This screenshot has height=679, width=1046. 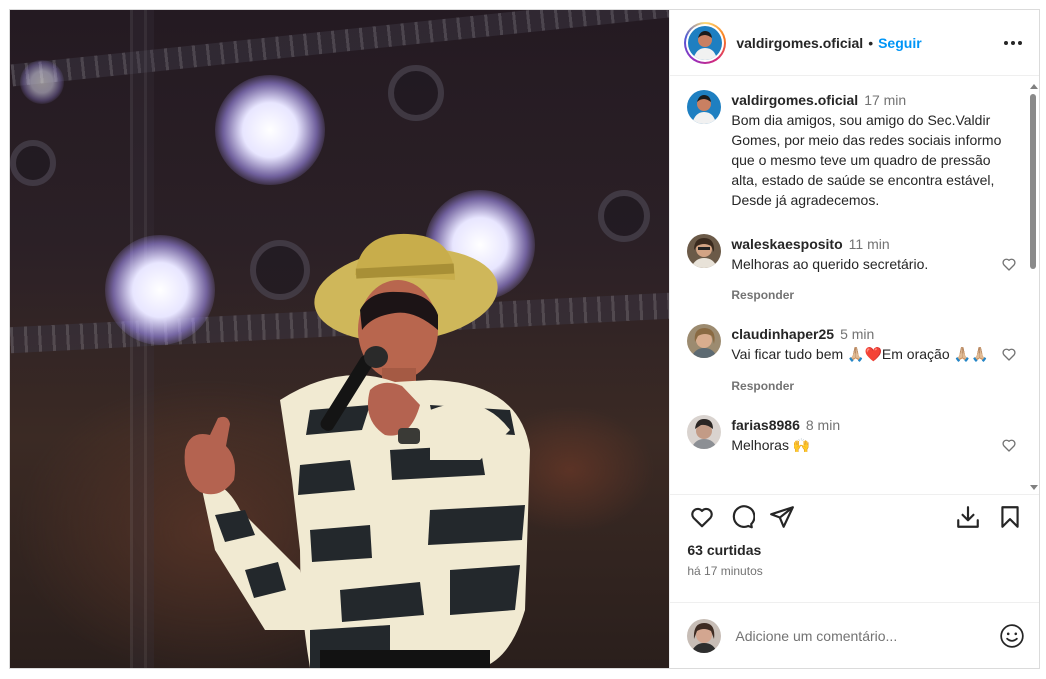 I want to click on comment-time: 11 min, so click(x=869, y=244).